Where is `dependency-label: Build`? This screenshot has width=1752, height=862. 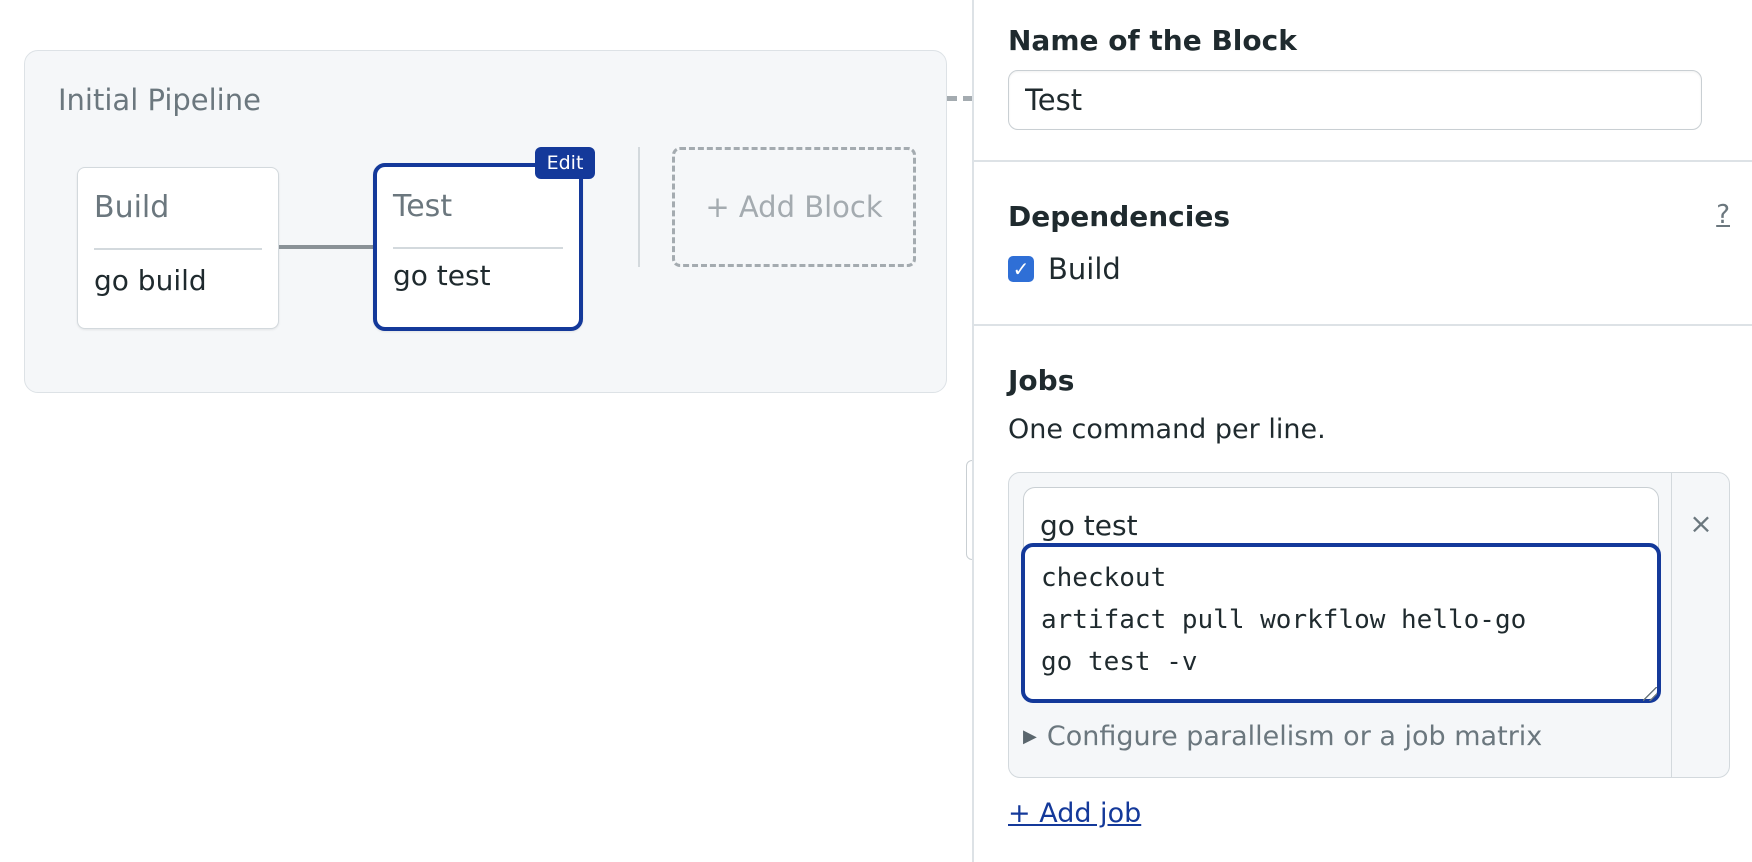 dependency-label: Build is located at coordinates (1084, 269).